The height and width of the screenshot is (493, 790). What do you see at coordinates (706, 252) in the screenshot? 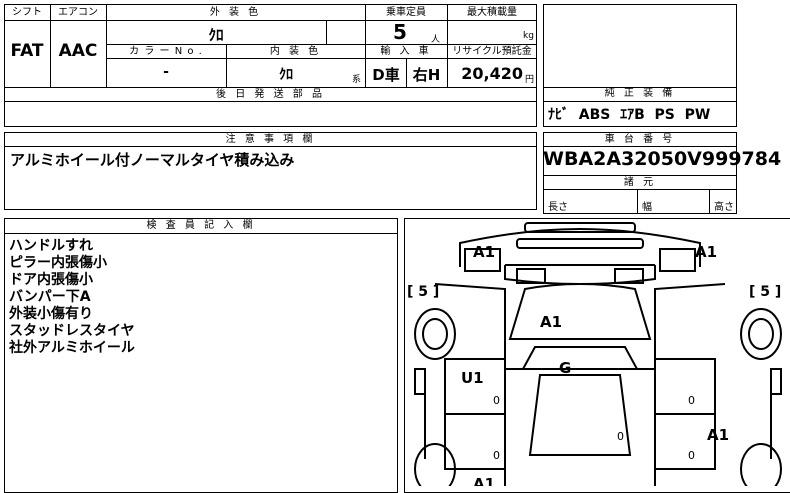
I see `front-right-label: A1` at bounding box center [706, 252].